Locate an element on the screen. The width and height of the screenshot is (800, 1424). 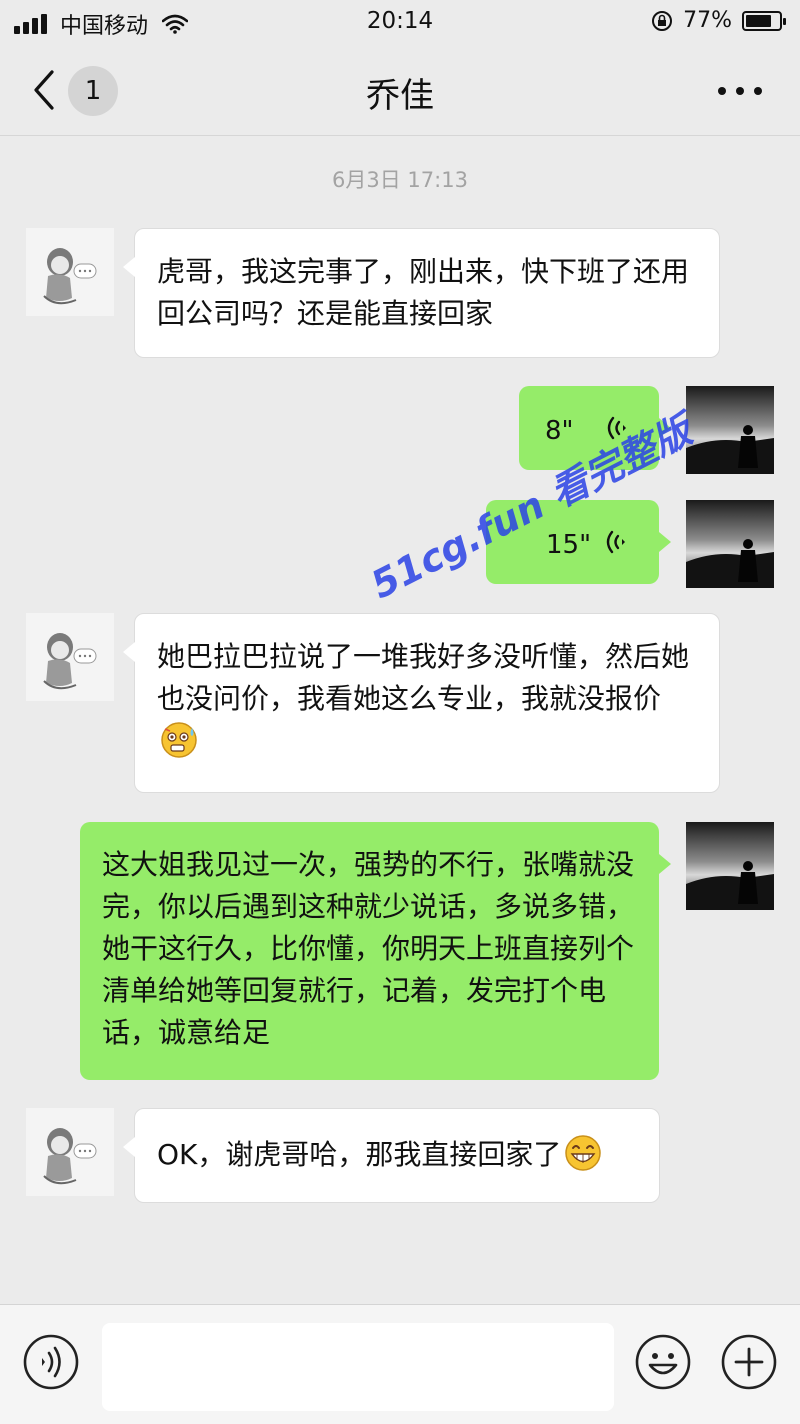
my-avatar is located at coordinates (730, 866).